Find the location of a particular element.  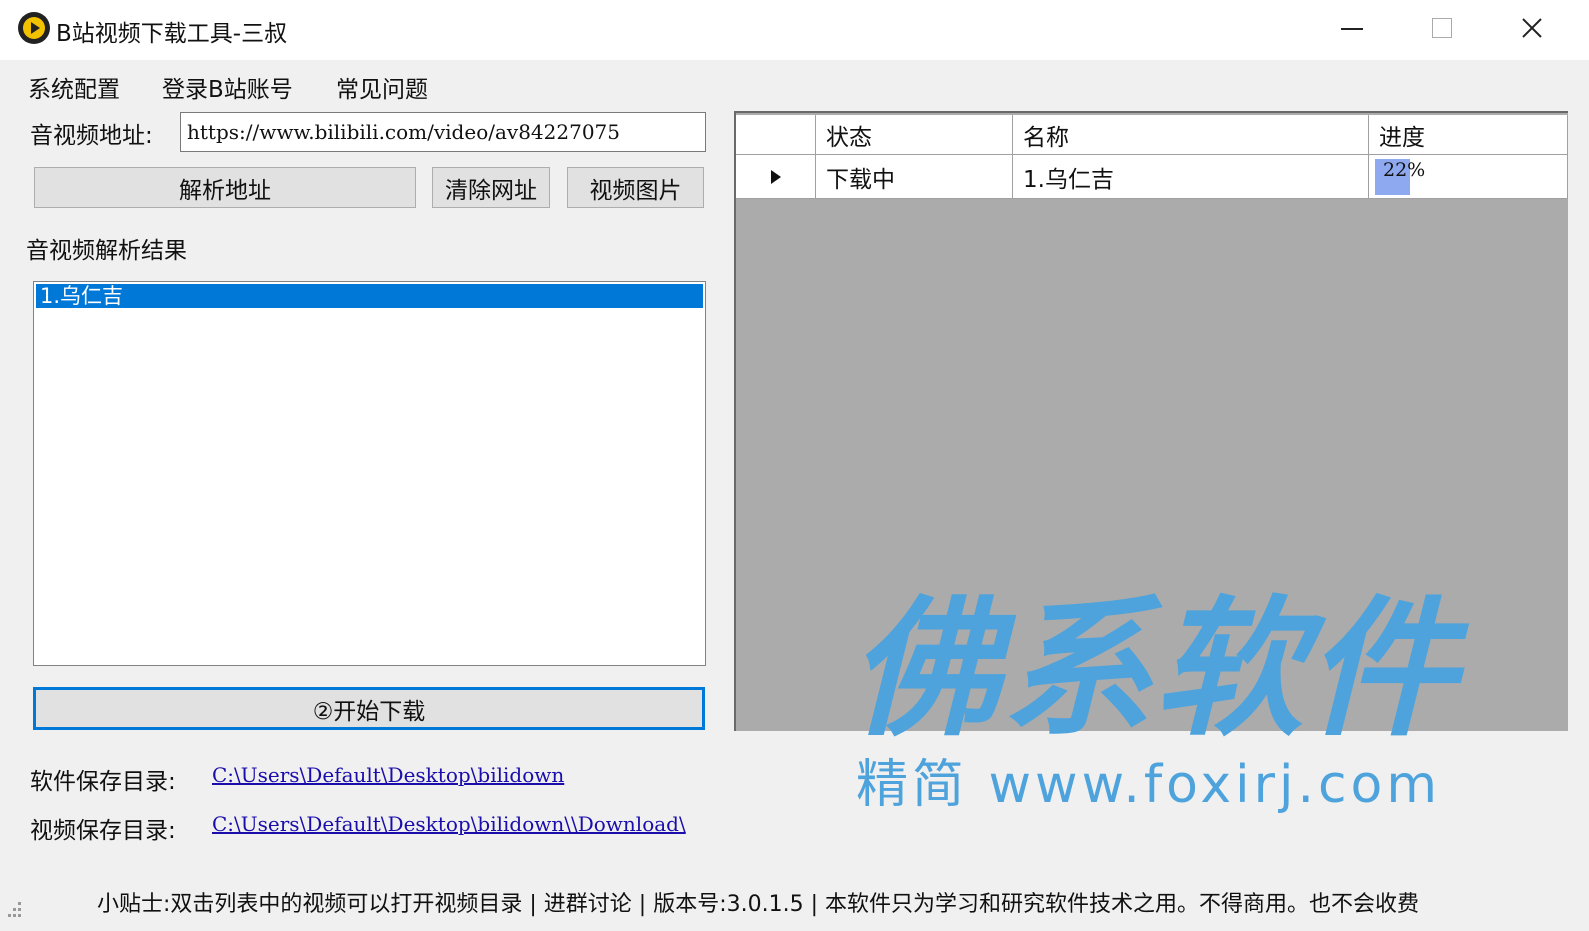

current-row-icon is located at coordinates (775, 176).